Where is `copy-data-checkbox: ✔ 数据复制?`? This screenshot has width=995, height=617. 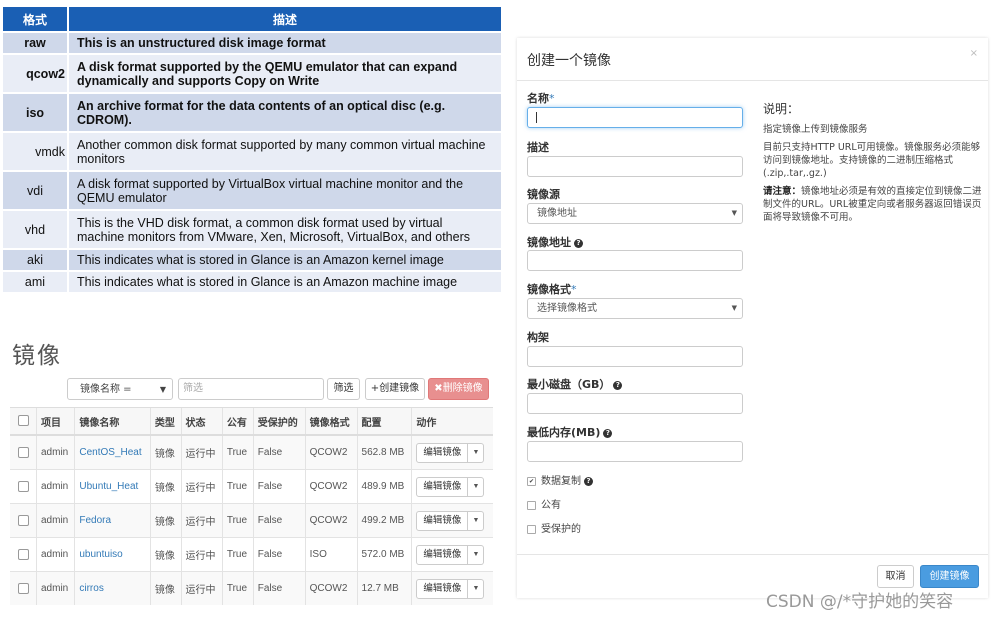
copy-data-checkbox: ✔ 数据复制? is located at coordinates (560, 479).